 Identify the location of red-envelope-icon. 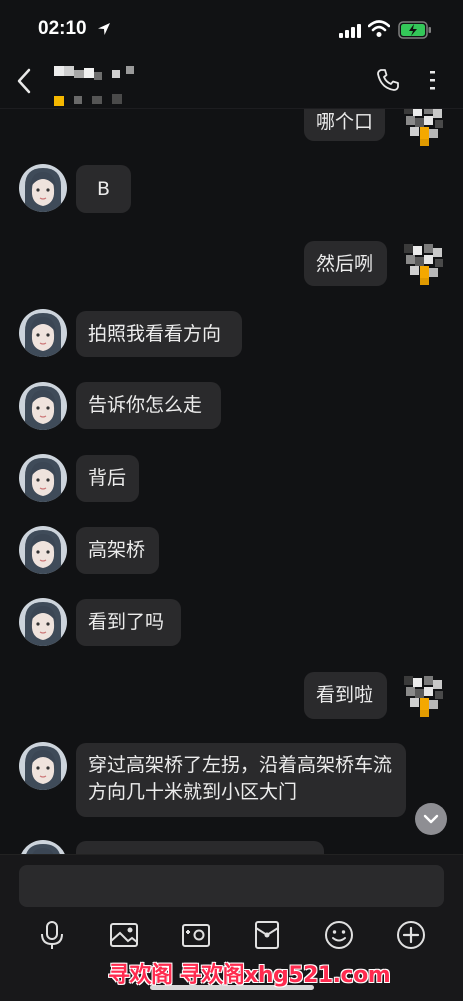
(267, 935).